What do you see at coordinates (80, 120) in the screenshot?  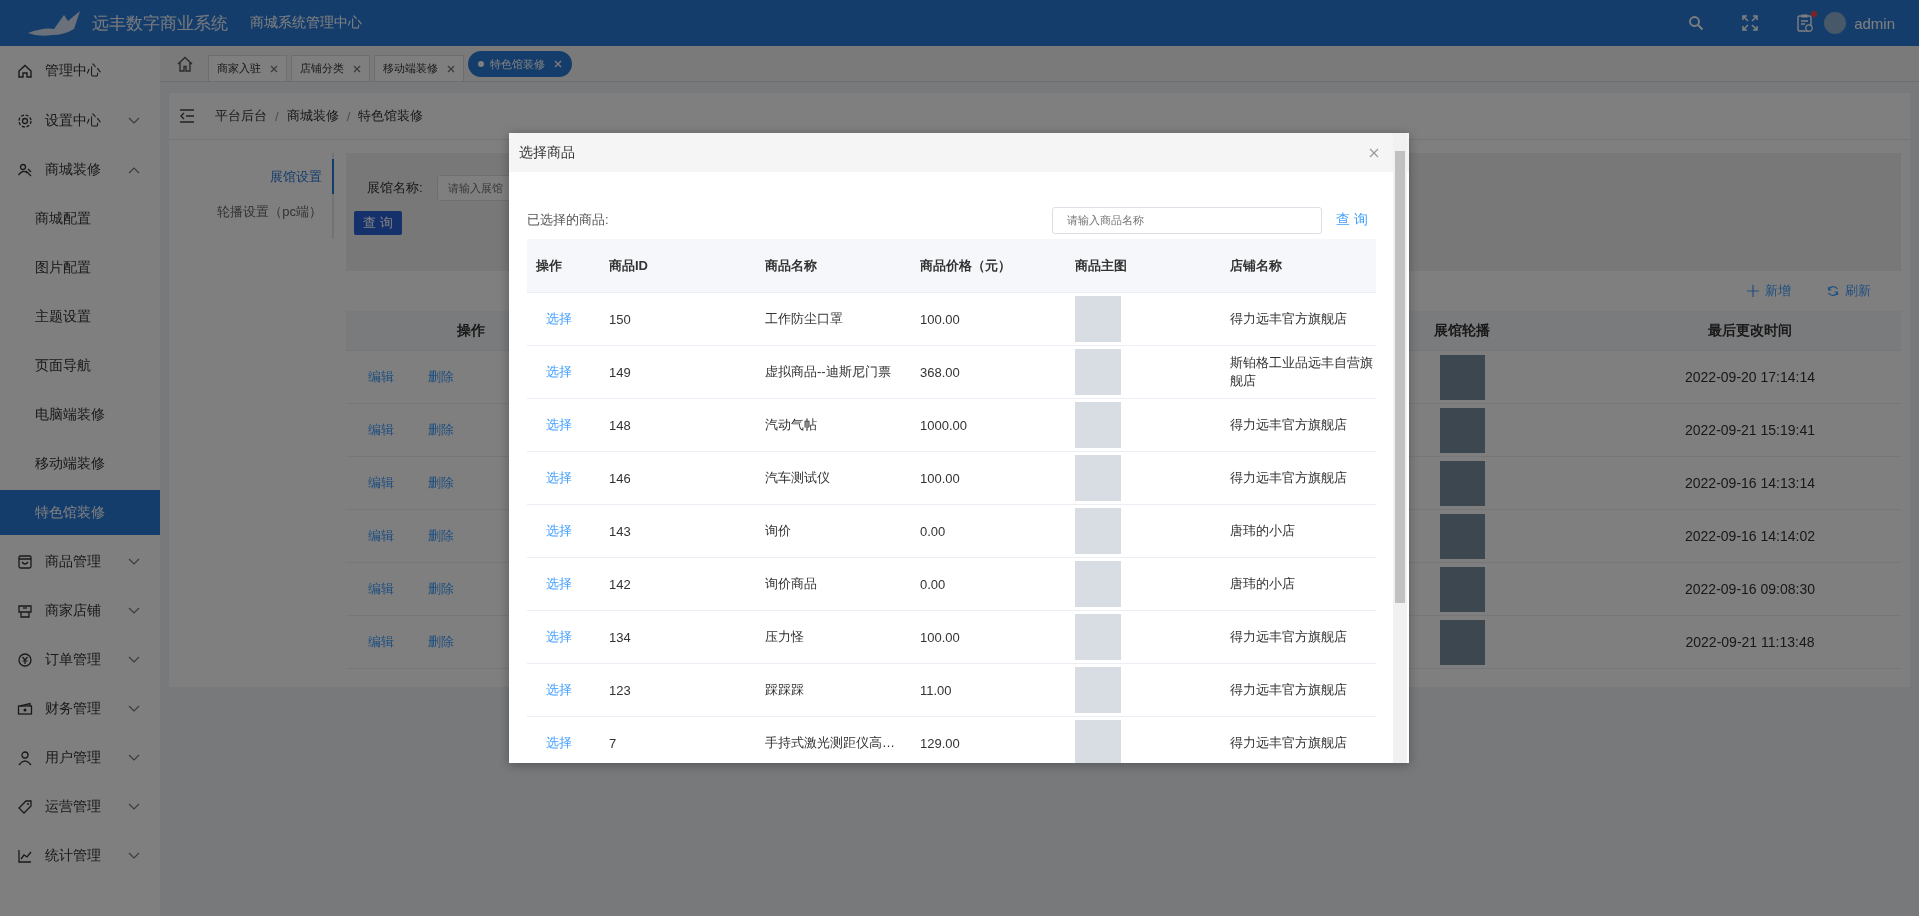 I see `sidebar-item: 设置中心` at bounding box center [80, 120].